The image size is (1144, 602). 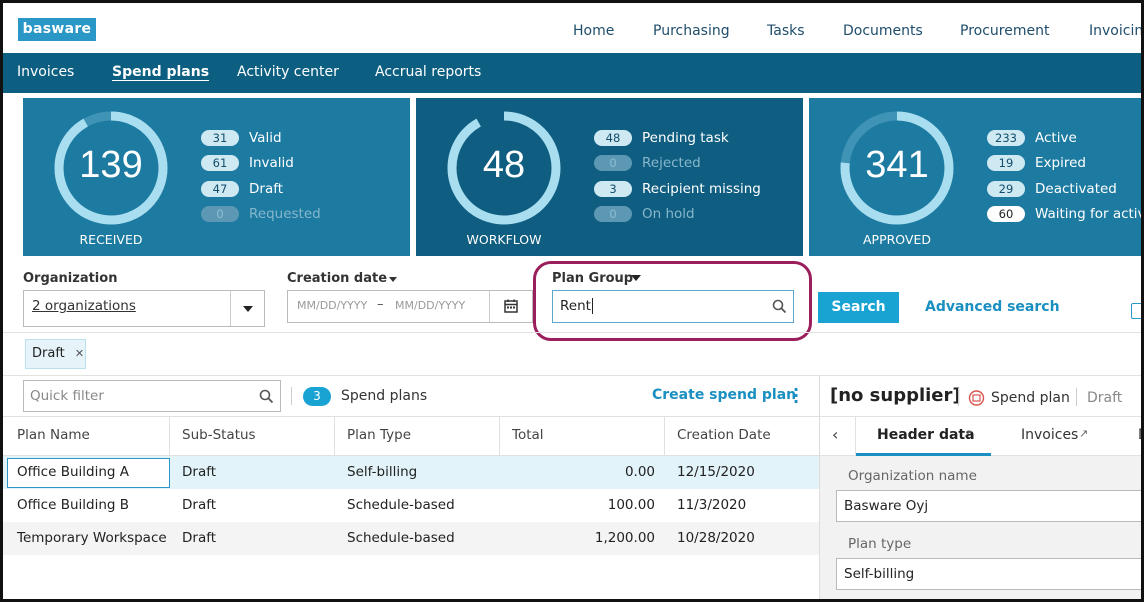 I want to click on org-name-field: Basware Oyj, so click(x=988, y=506).